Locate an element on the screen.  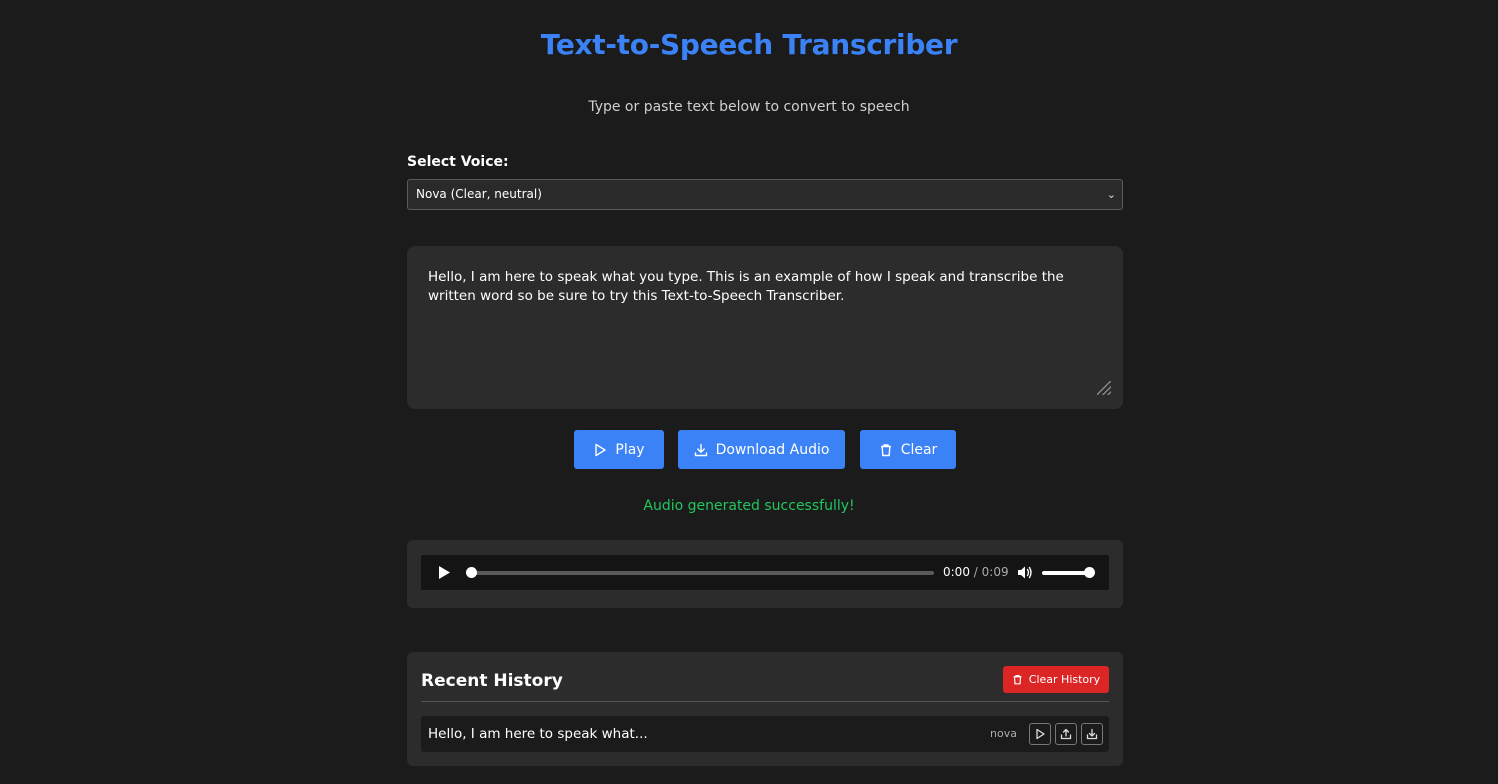
clear-button: Clear is located at coordinates (908, 449).